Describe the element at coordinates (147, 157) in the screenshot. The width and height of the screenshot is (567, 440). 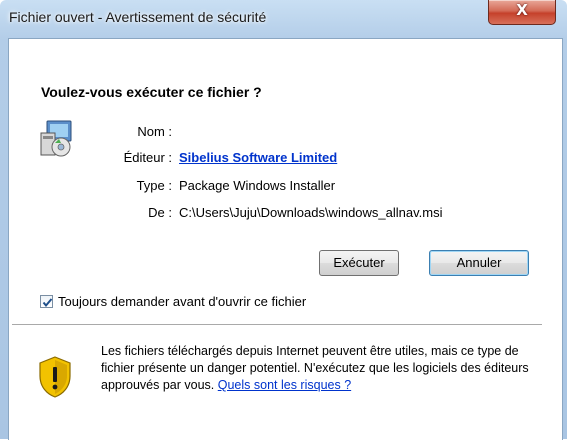
I see `publisher-label: Éditeur :` at that location.